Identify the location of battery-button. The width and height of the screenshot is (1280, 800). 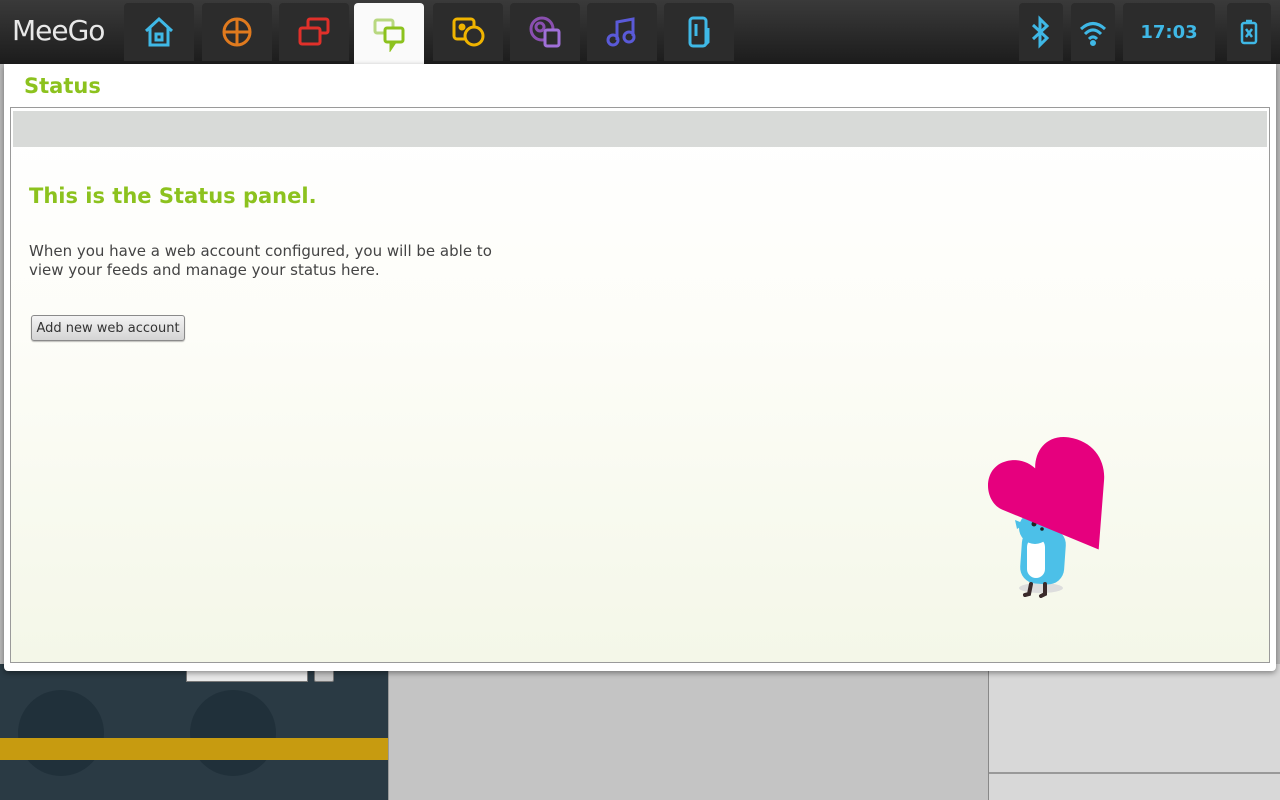
(1249, 32).